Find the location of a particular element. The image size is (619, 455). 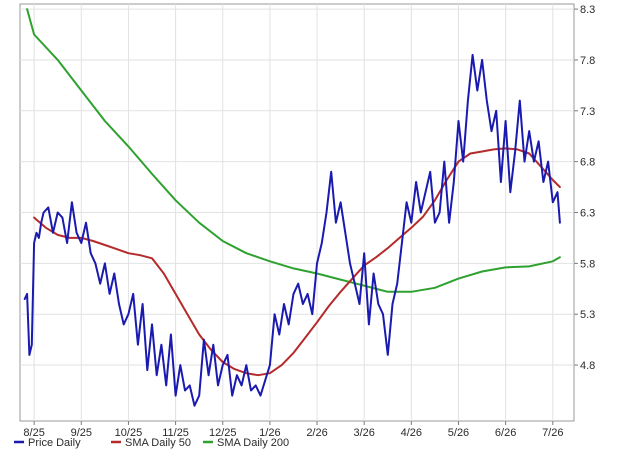

y-tick-label-6: 7.8 is located at coordinates (587, 61).